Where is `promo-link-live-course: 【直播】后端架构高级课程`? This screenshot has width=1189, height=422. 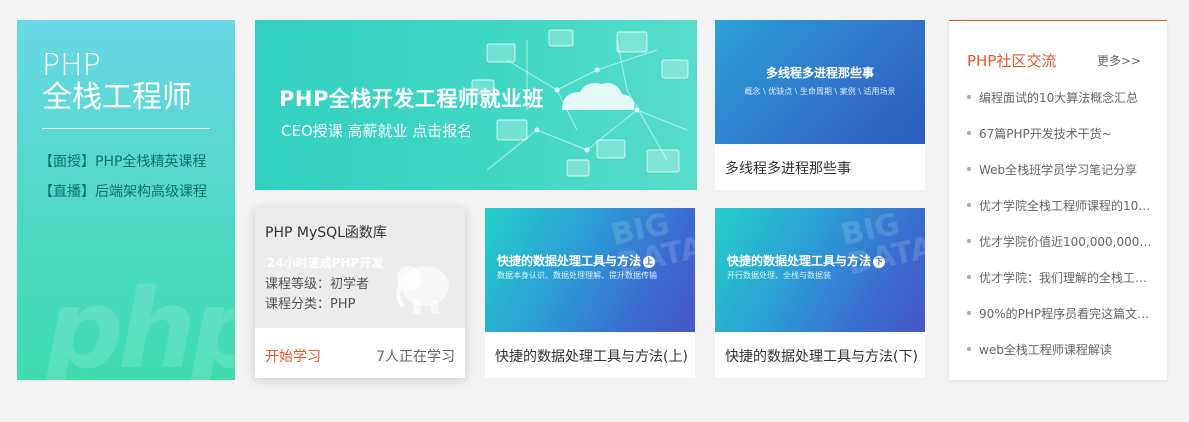
promo-link-live-course: 【直播】后端架构高级课程 is located at coordinates (123, 191).